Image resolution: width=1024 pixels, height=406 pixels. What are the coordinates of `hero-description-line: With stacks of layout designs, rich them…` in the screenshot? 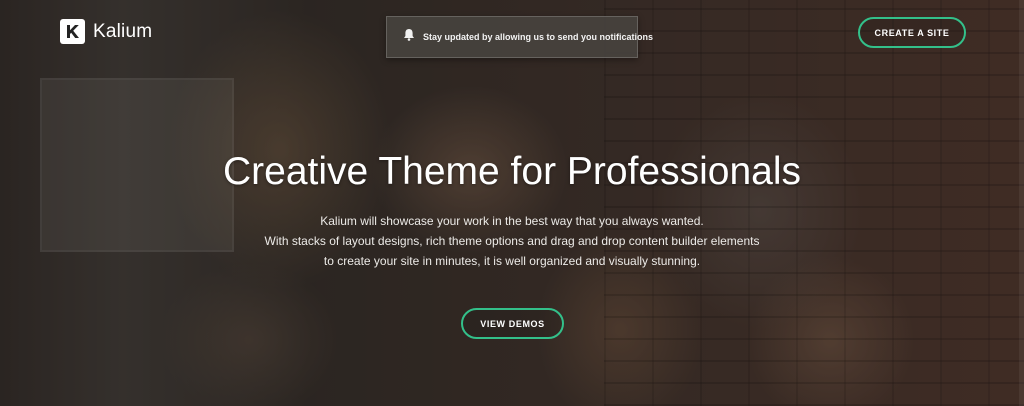 It's located at (512, 241).